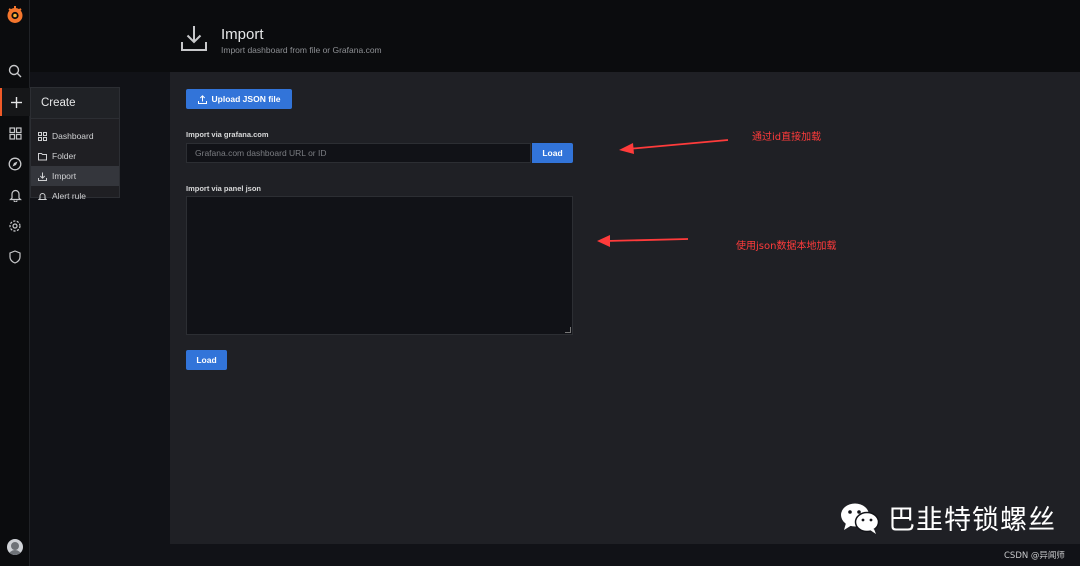  What do you see at coordinates (674, 146) in the screenshot?
I see `arrow-to-url-input` at bounding box center [674, 146].